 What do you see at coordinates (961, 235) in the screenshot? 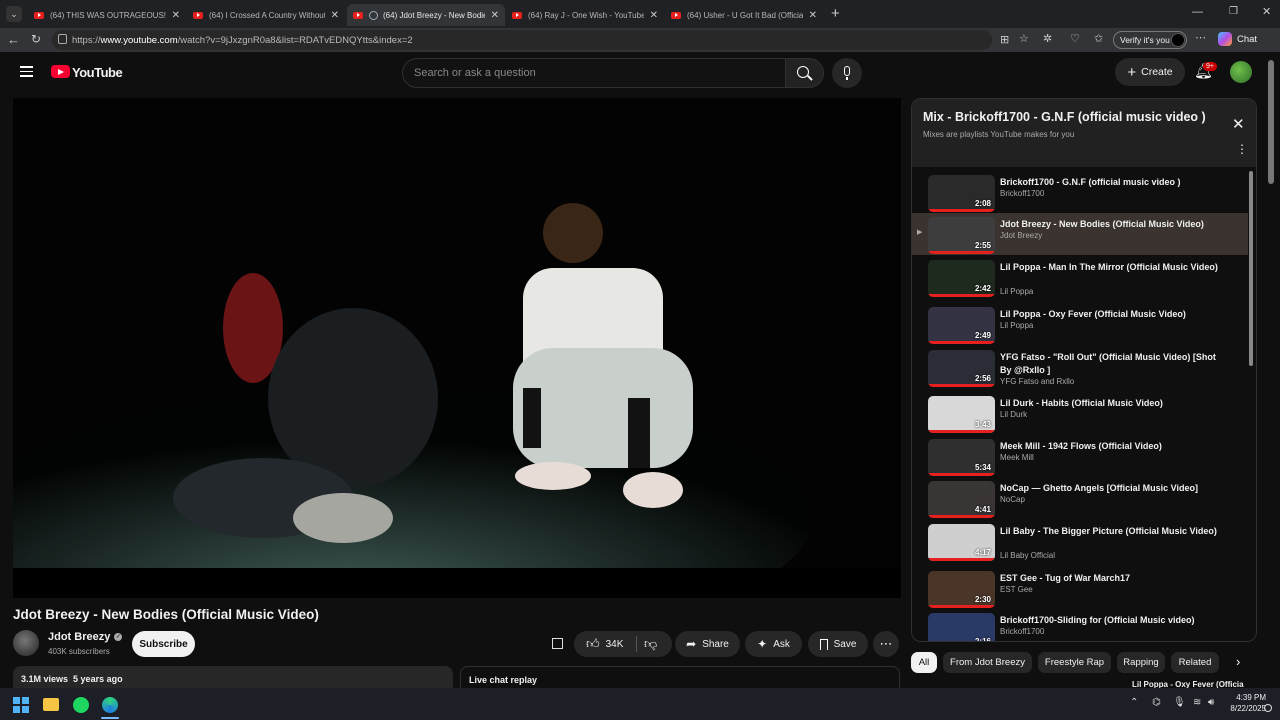
I see `playlist-thumbnail: 2:55` at bounding box center [961, 235].